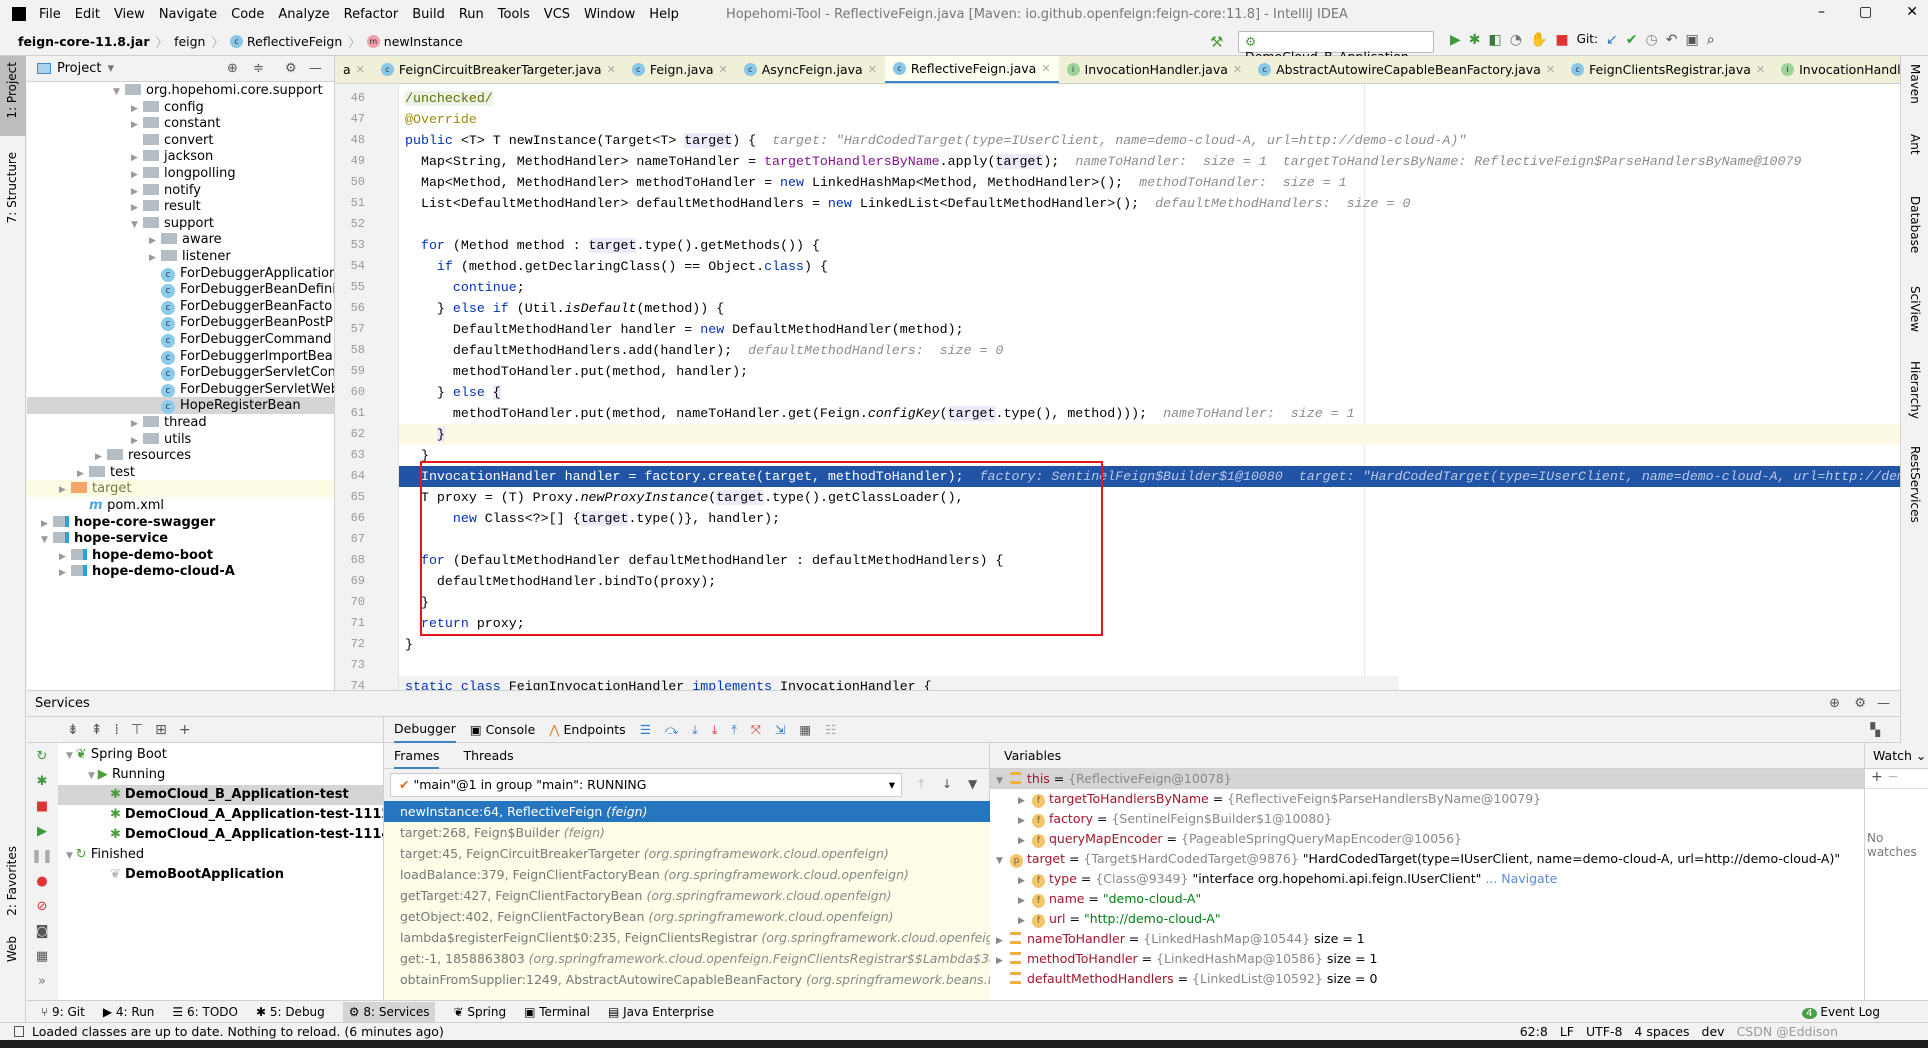 The height and width of the screenshot is (1048, 1928). I want to click on menu-run: Run, so click(471, 14).